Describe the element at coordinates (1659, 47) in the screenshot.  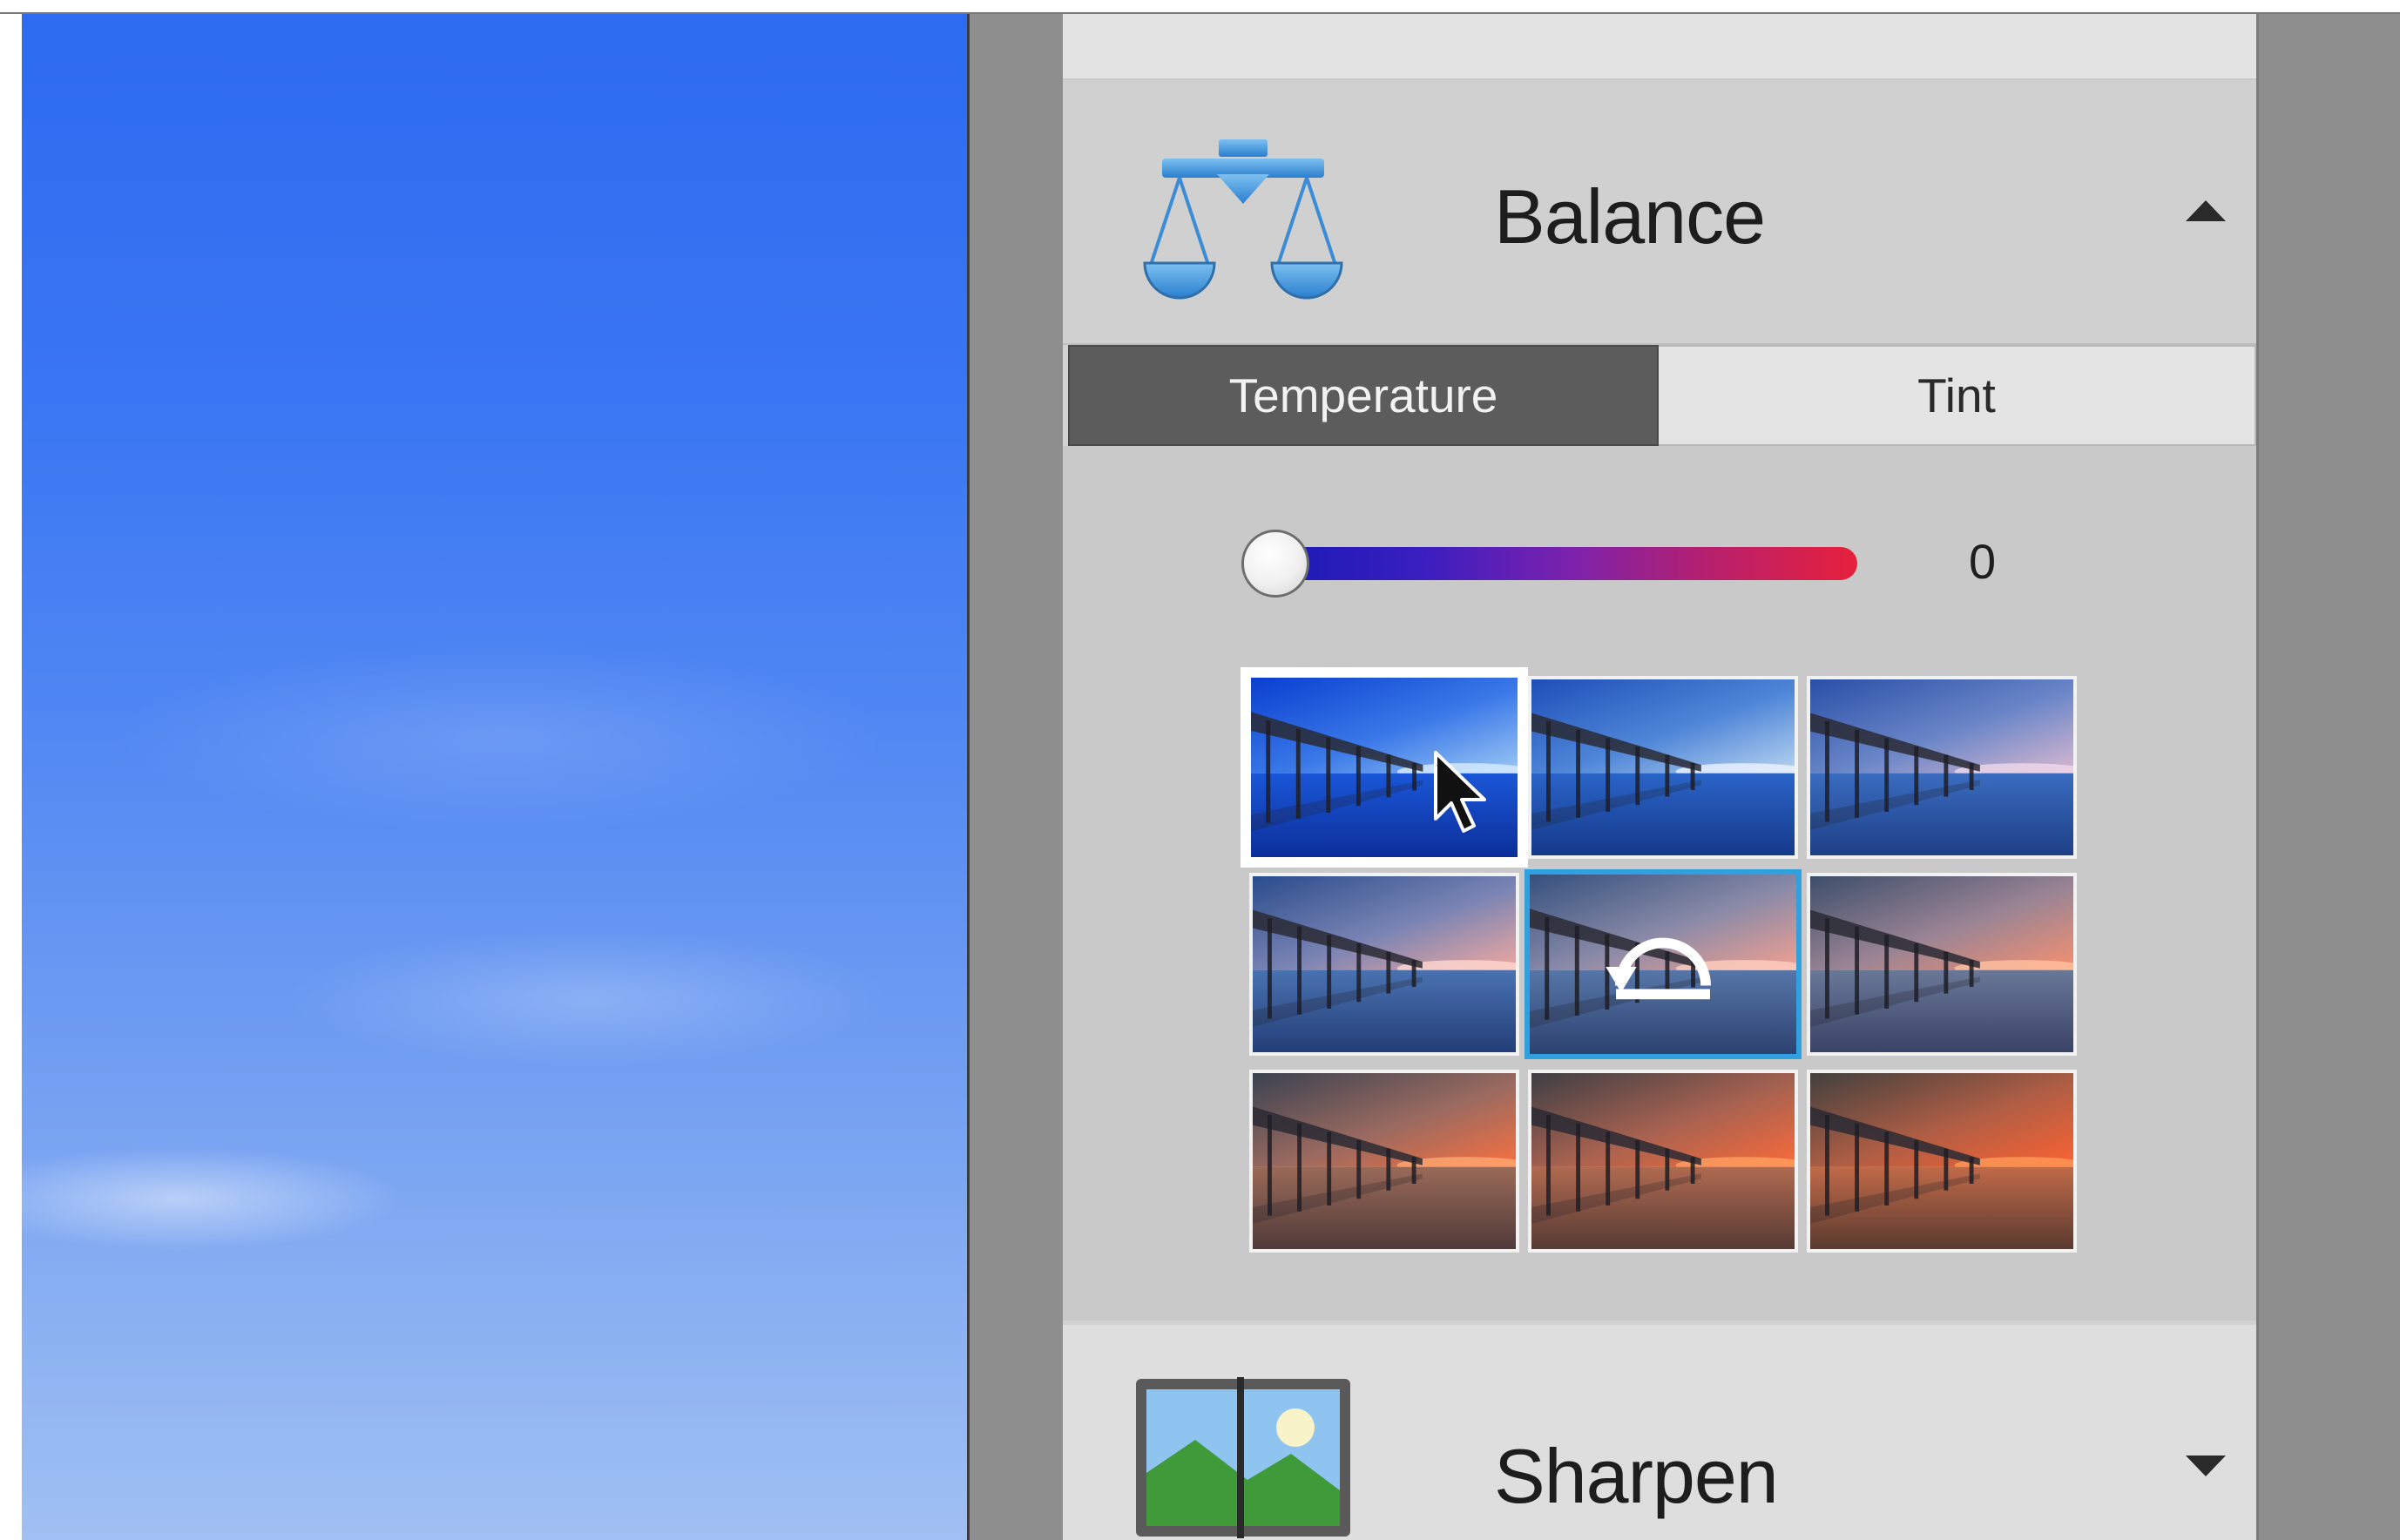
I see `panel-top-band` at that location.